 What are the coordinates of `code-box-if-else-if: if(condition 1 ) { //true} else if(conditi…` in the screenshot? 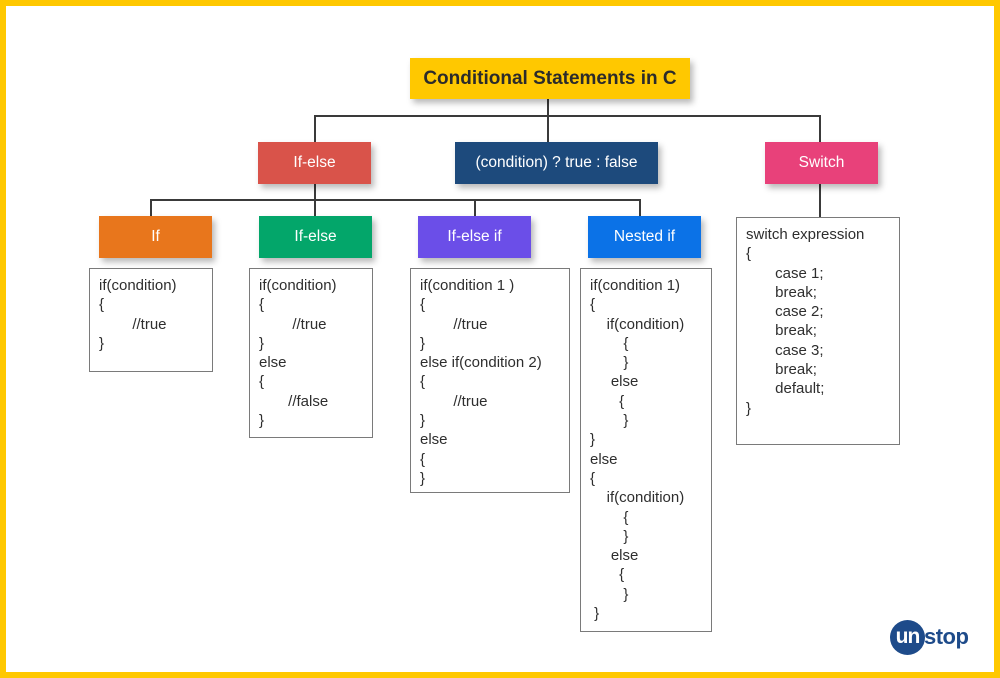 It's located at (490, 380).